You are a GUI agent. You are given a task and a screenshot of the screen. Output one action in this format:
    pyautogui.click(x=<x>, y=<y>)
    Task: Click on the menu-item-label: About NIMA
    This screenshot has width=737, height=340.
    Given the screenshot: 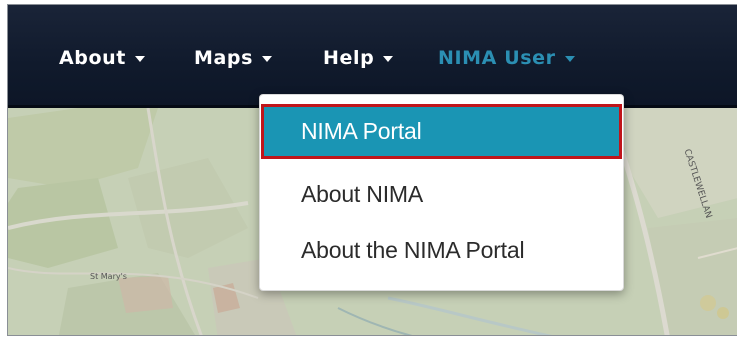 What is the action you would take?
    pyautogui.click(x=362, y=194)
    